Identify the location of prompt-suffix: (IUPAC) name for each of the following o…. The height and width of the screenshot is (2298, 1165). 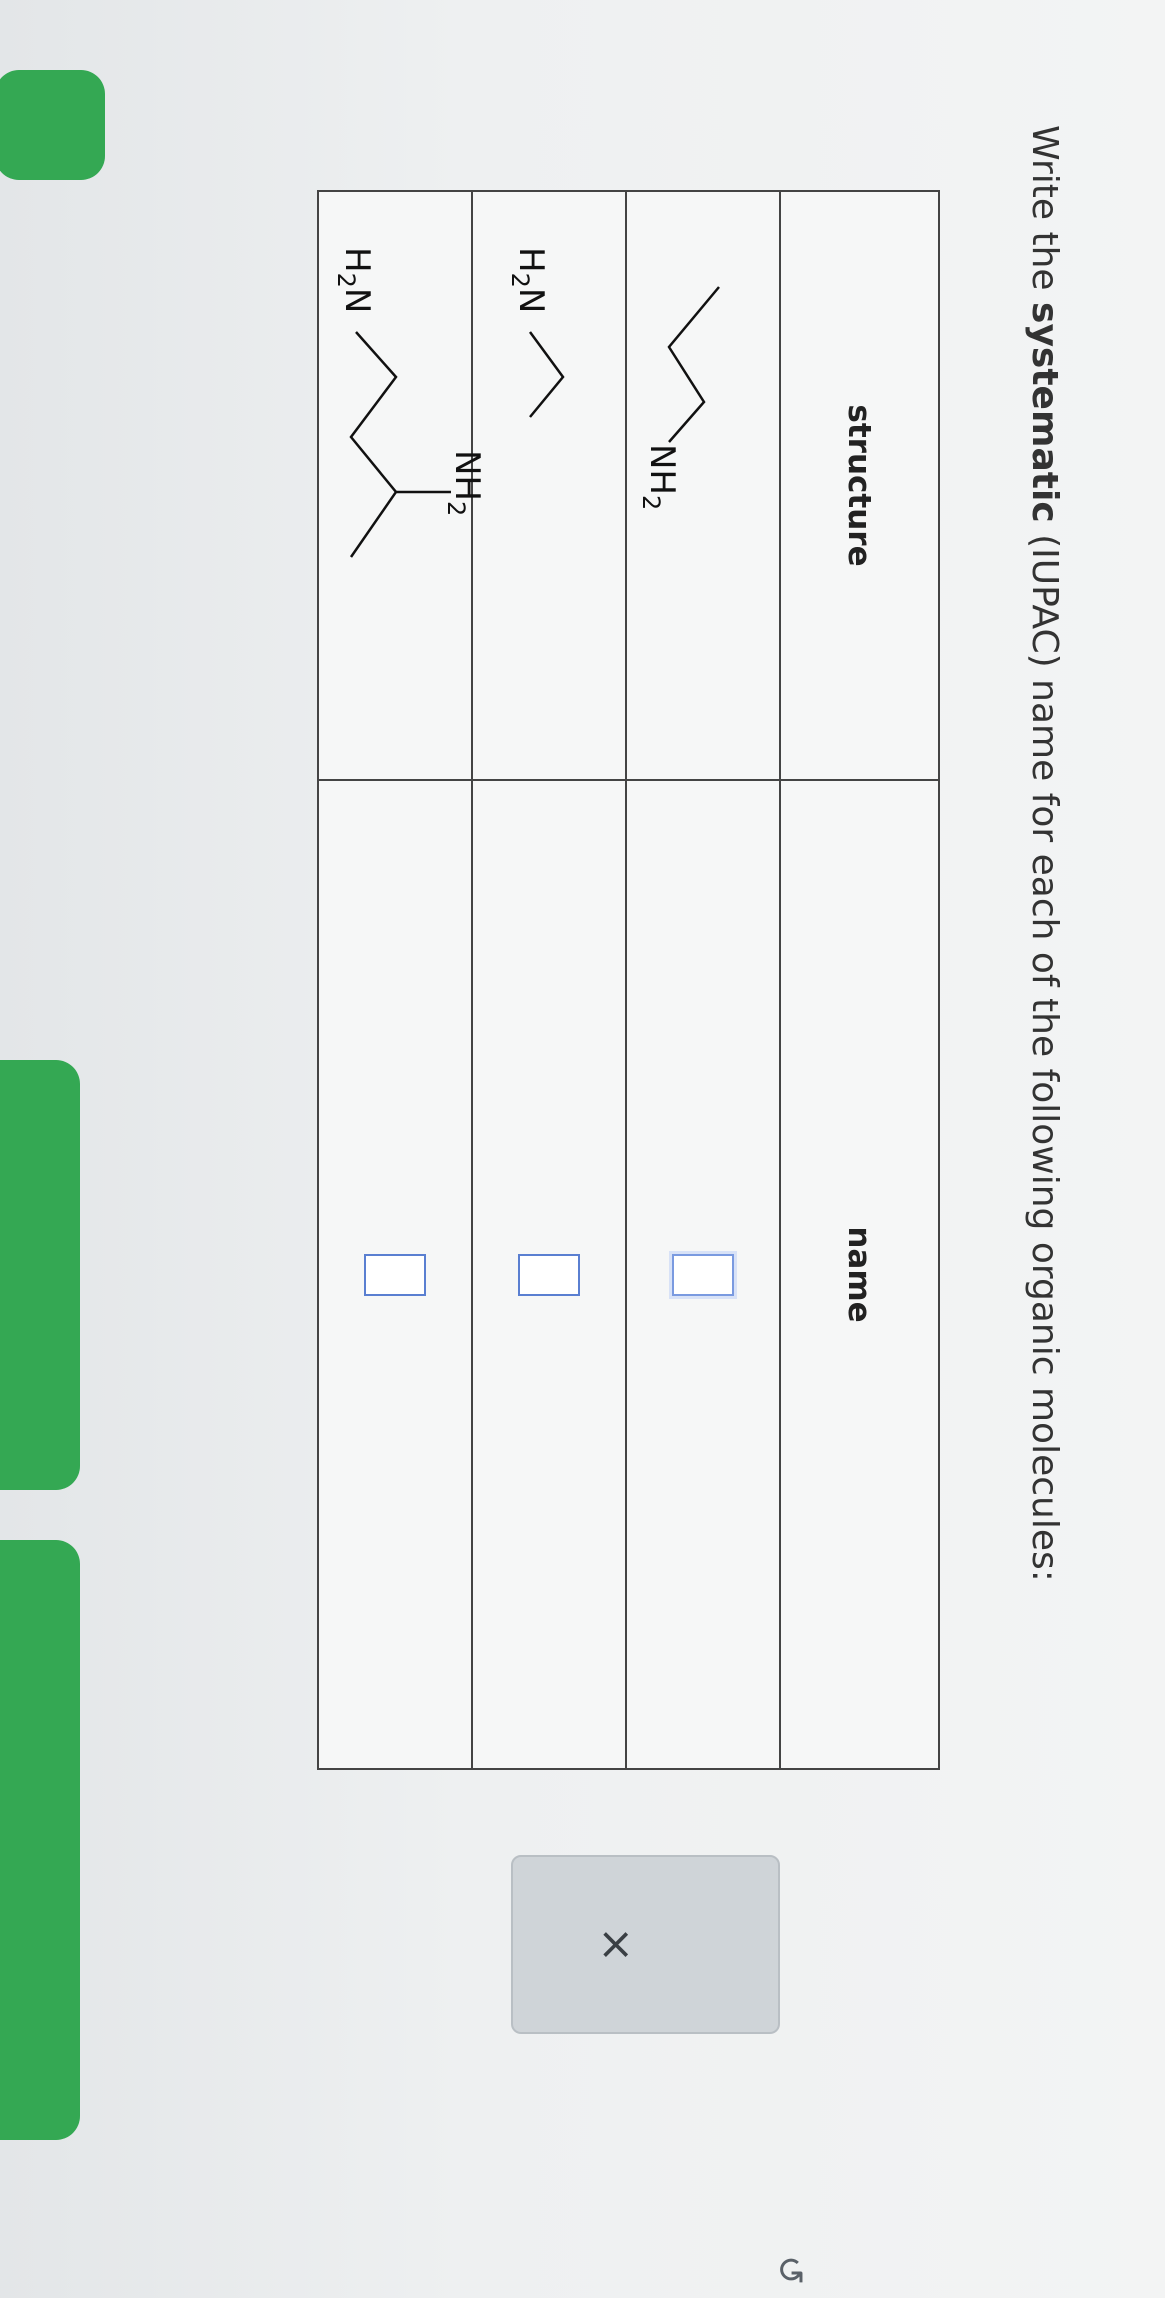
(1044, 1052).